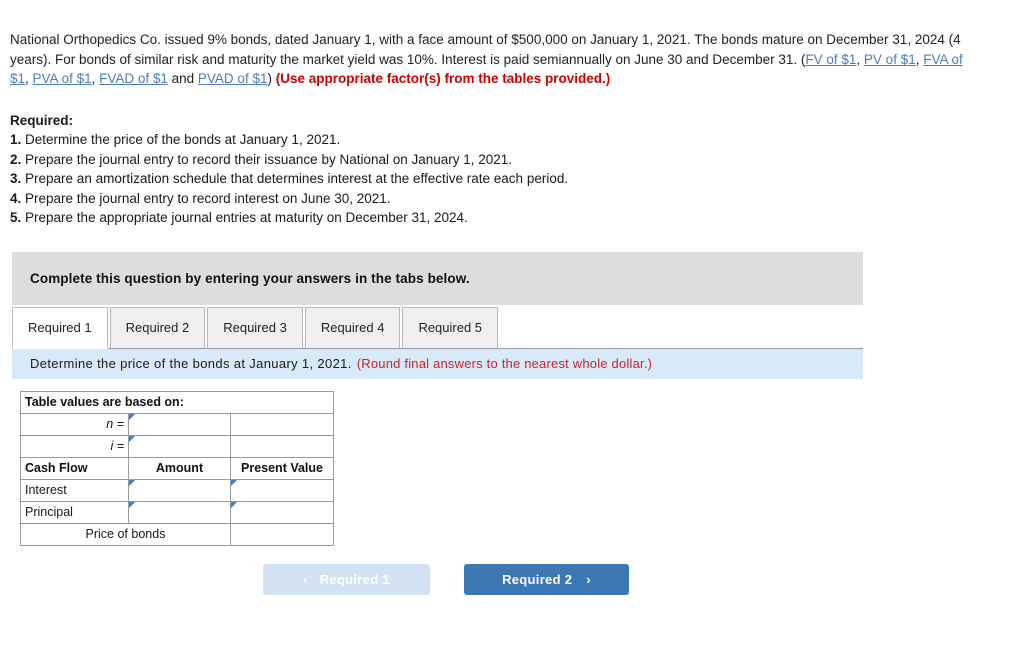 Image resolution: width=1033 pixels, height=664 pixels. I want to click on interest-amount-input, so click(179, 490).